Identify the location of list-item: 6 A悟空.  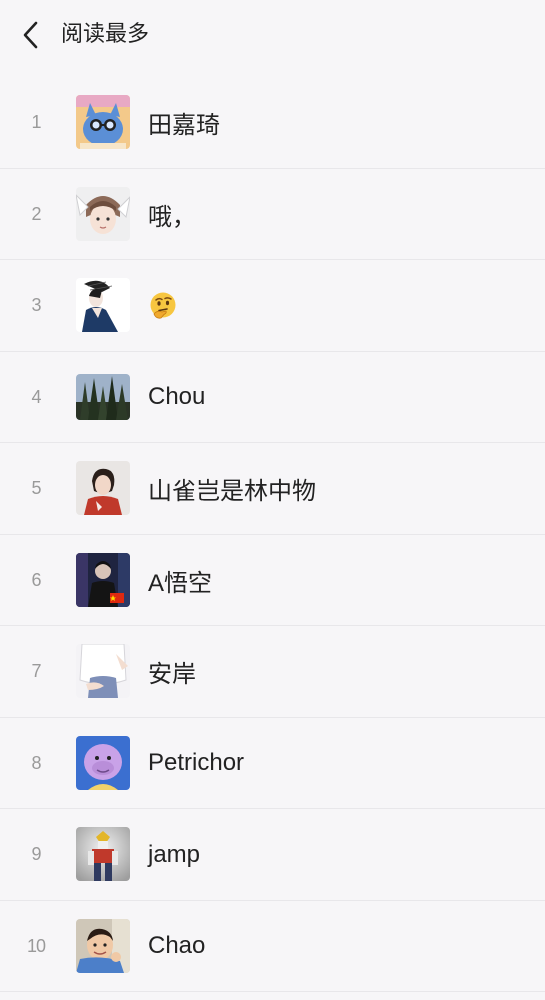
(272, 580).